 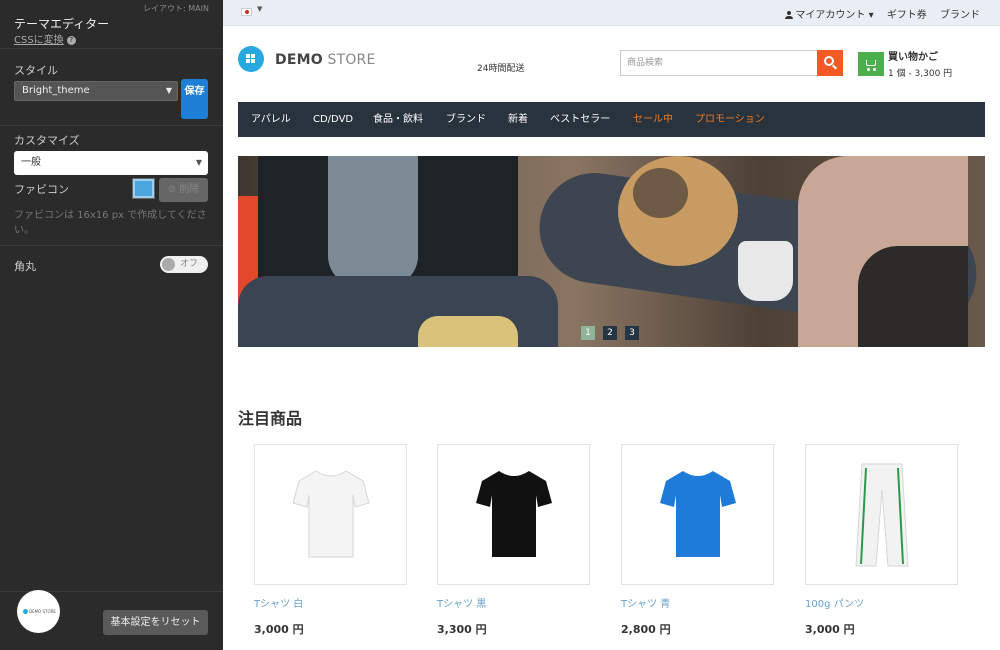 What do you see at coordinates (829, 15) in the screenshot?
I see `my-account-link: マイアカウント ▾` at bounding box center [829, 15].